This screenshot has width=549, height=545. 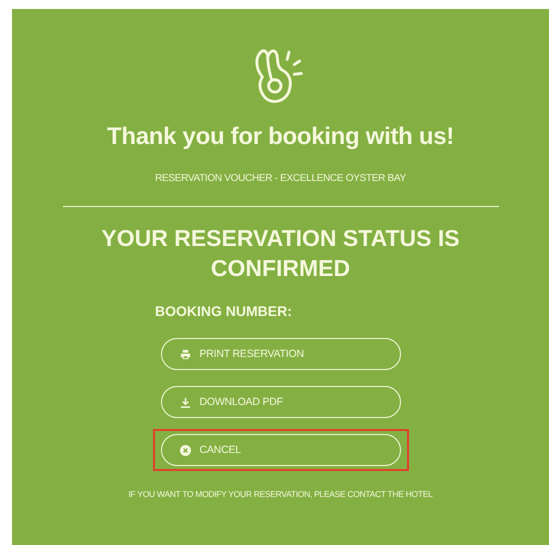 What do you see at coordinates (280, 137) in the screenshot?
I see `thank-you-heading: Thank you for booking with us!` at bounding box center [280, 137].